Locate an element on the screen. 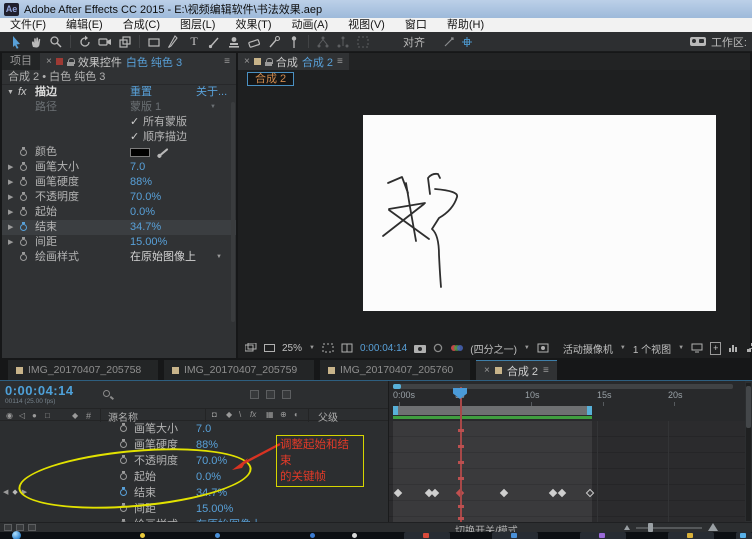  solo-icon: ● is located at coordinates (34, 415).